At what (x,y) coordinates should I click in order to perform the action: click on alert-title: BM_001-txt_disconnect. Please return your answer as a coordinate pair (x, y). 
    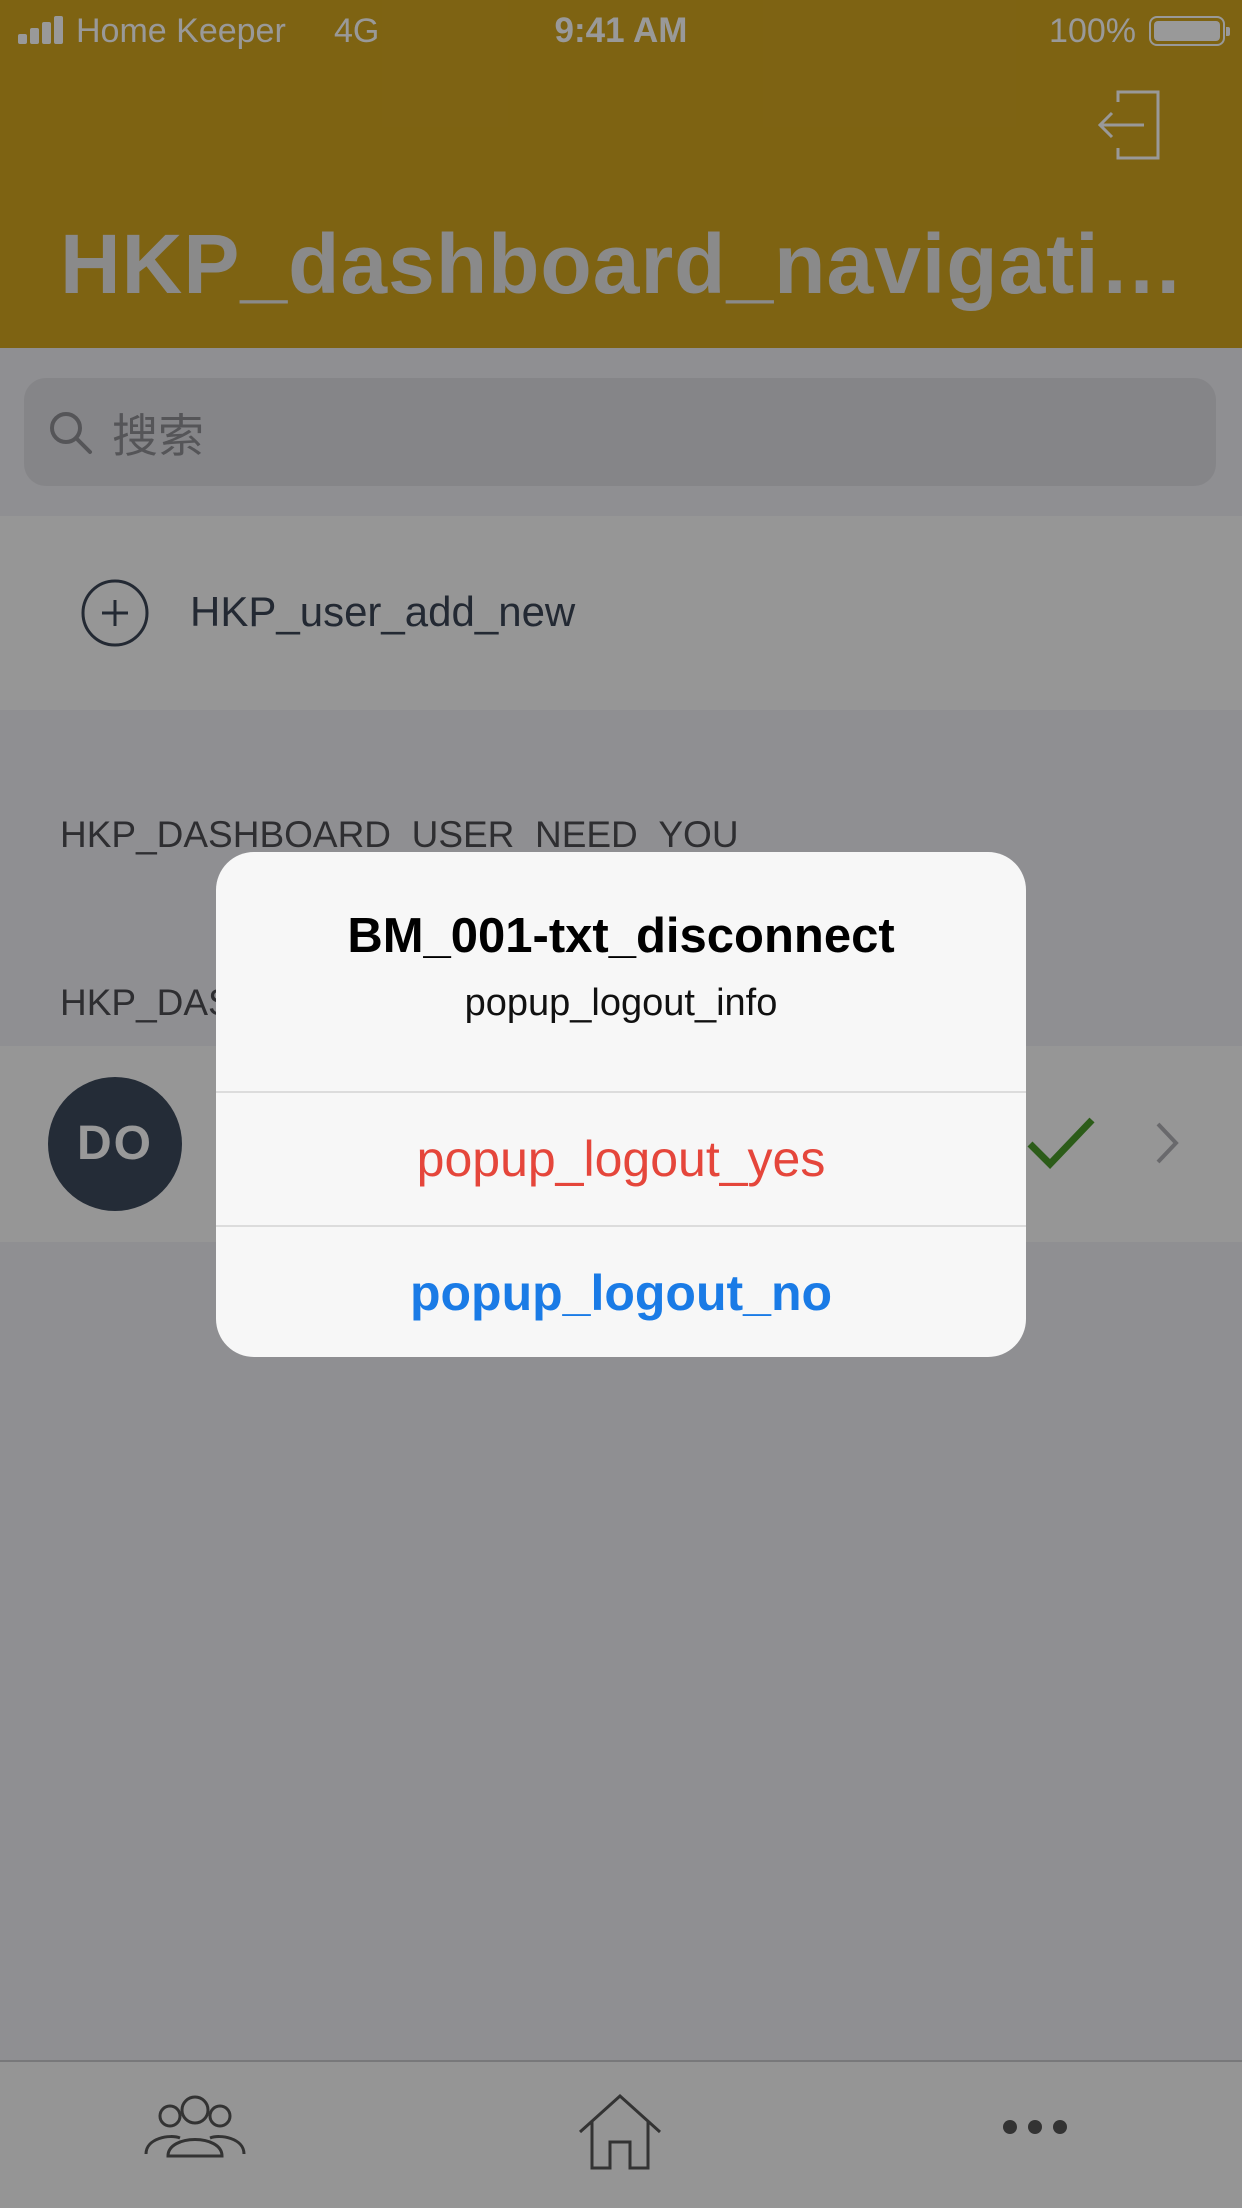
    Looking at the image, I should click on (621, 936).